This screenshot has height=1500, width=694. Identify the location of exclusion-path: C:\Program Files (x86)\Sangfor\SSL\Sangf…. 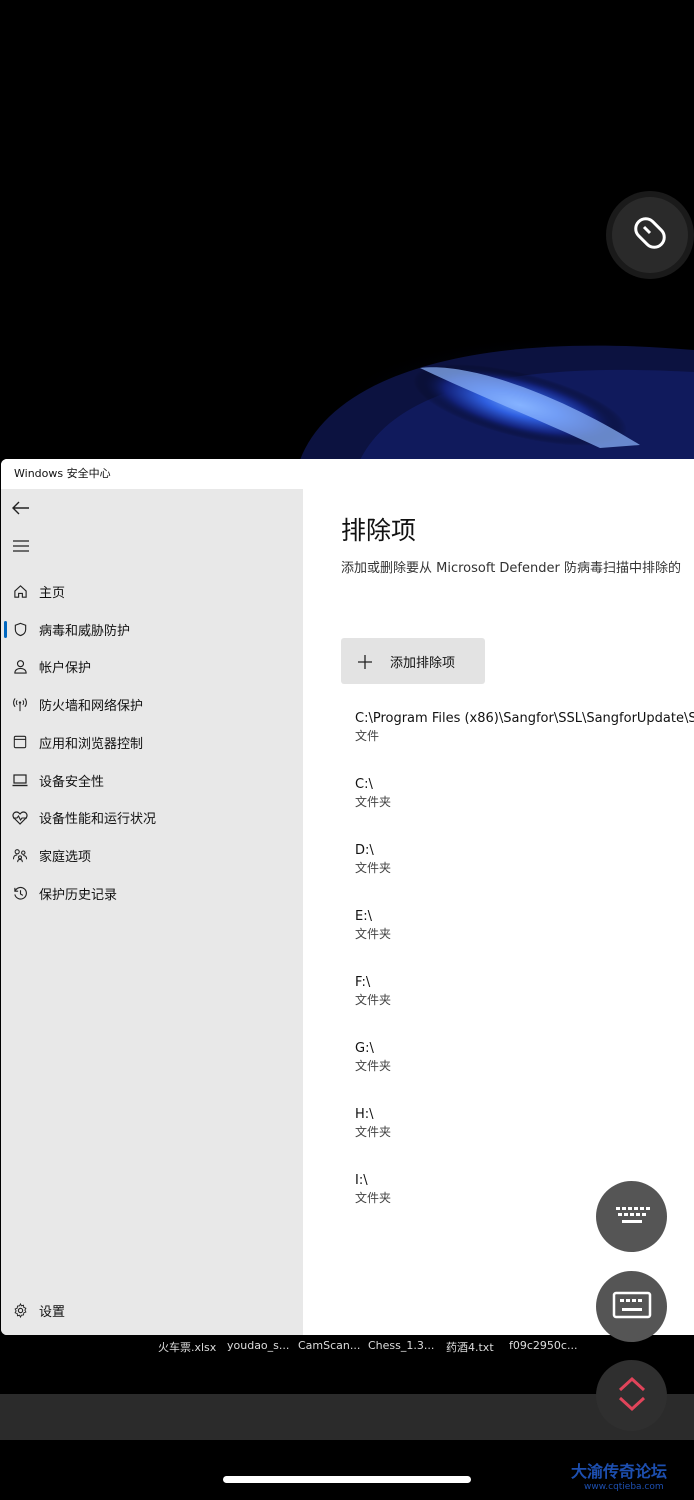
(524, 718).